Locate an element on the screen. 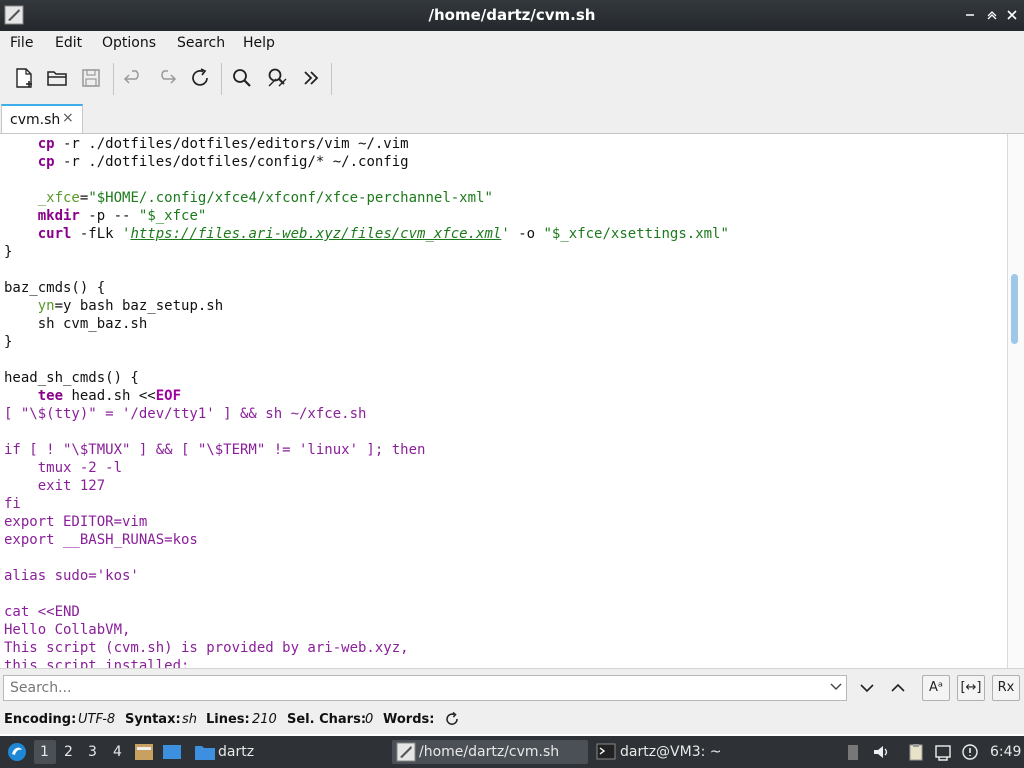  notifications-icon is located at coordinates (970, 752).